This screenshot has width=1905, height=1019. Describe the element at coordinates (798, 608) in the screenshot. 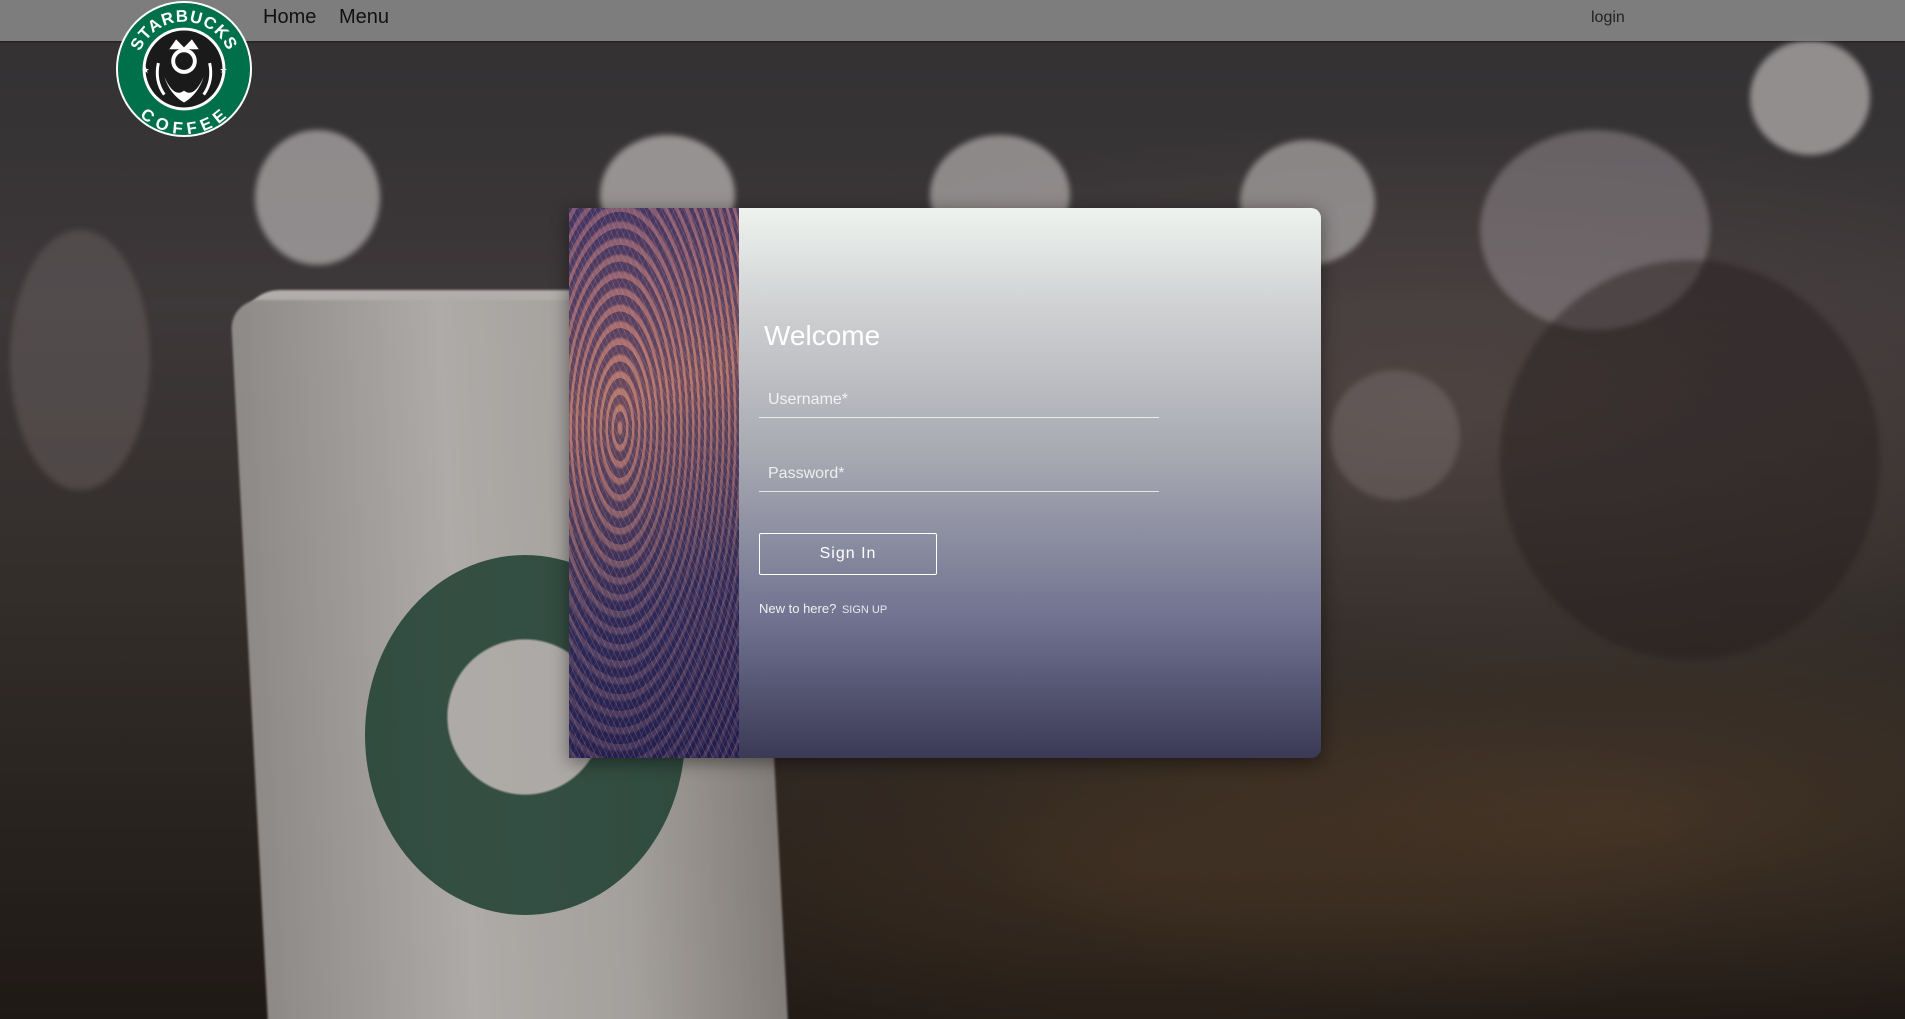

I see `new-user-text: New to here?` at that location.